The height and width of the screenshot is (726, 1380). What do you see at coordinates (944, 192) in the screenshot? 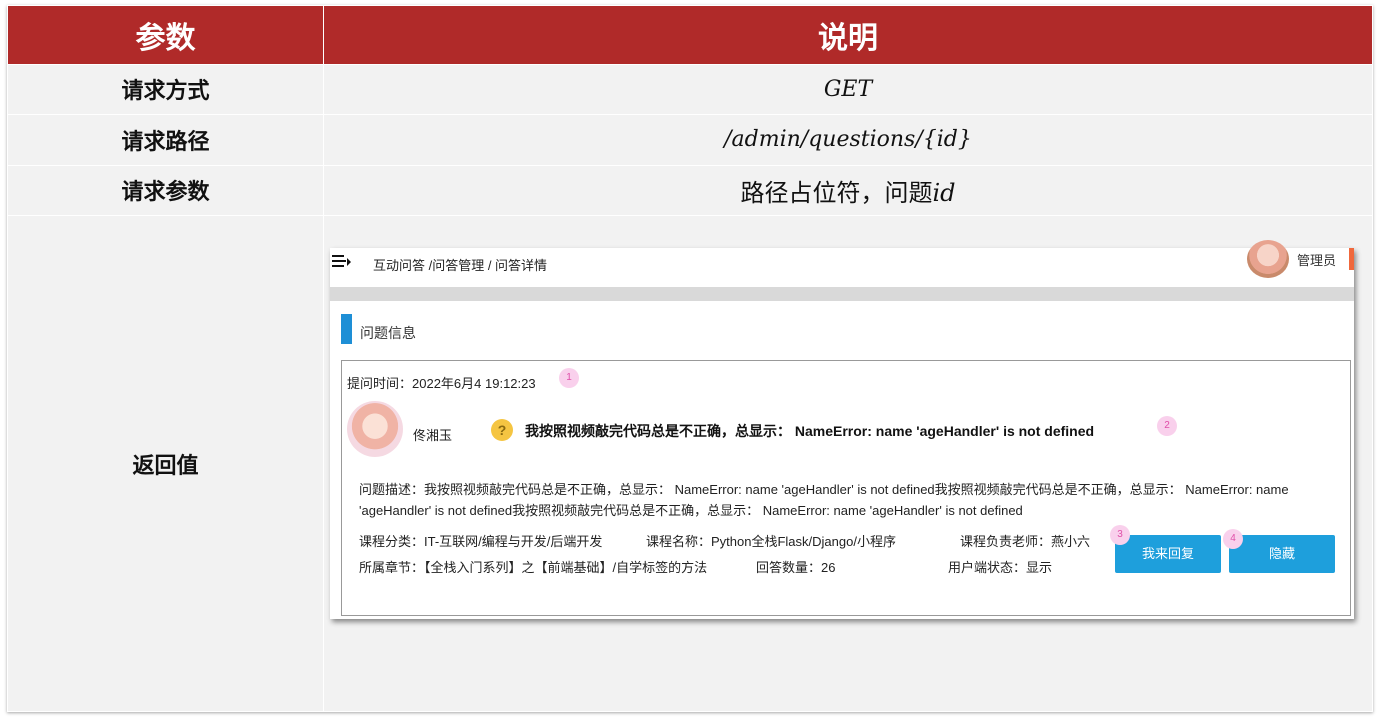
I see `params-value-suffix: id` at bounding box center [944, 192].